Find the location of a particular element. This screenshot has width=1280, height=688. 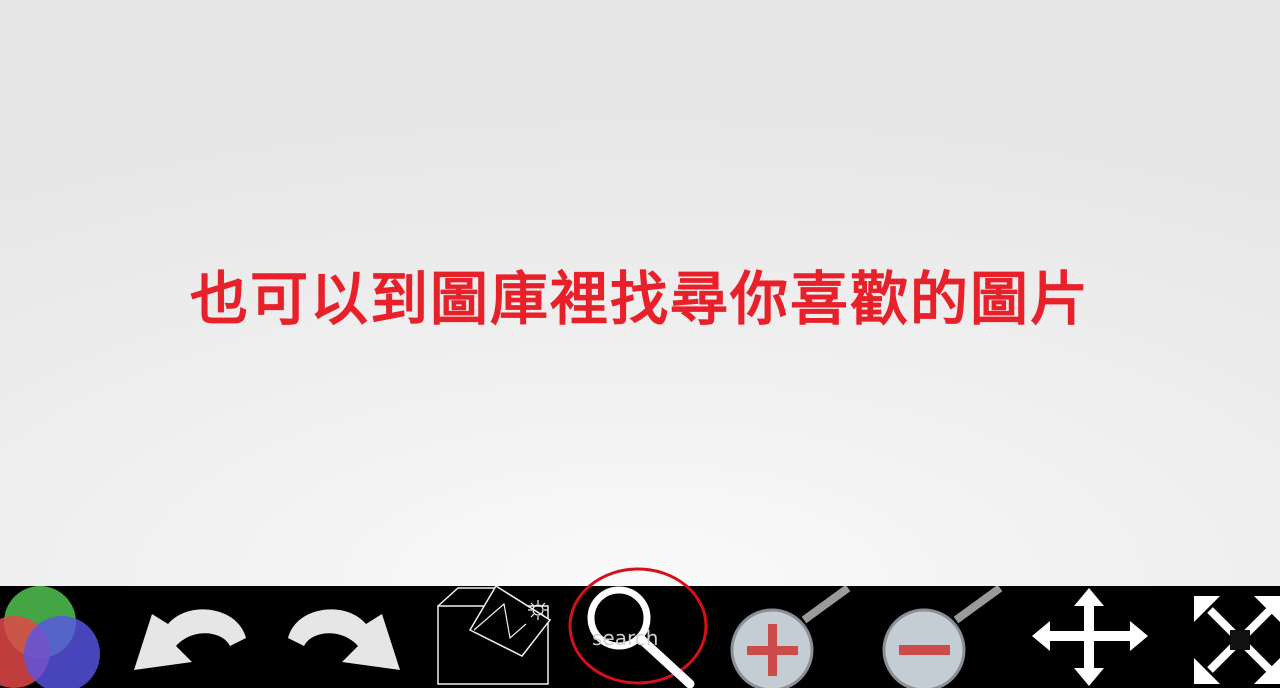

picture-box-icon is located at coordinates (494, 635).